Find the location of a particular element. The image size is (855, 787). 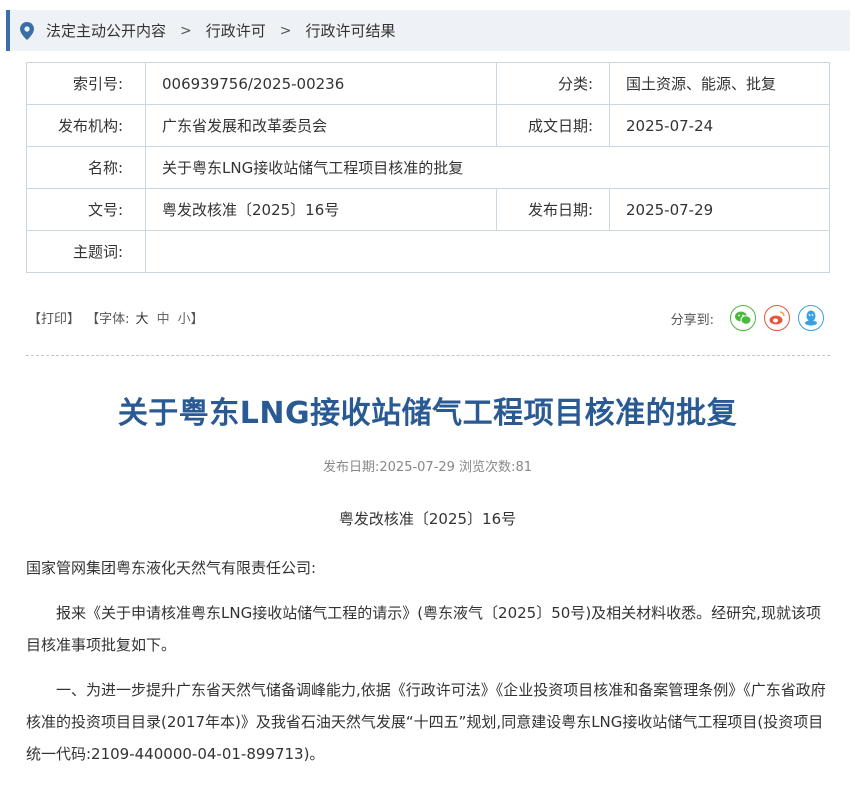

breadcrumb-item-admin-license: 行政许可 is located at coordinates (236, 30).